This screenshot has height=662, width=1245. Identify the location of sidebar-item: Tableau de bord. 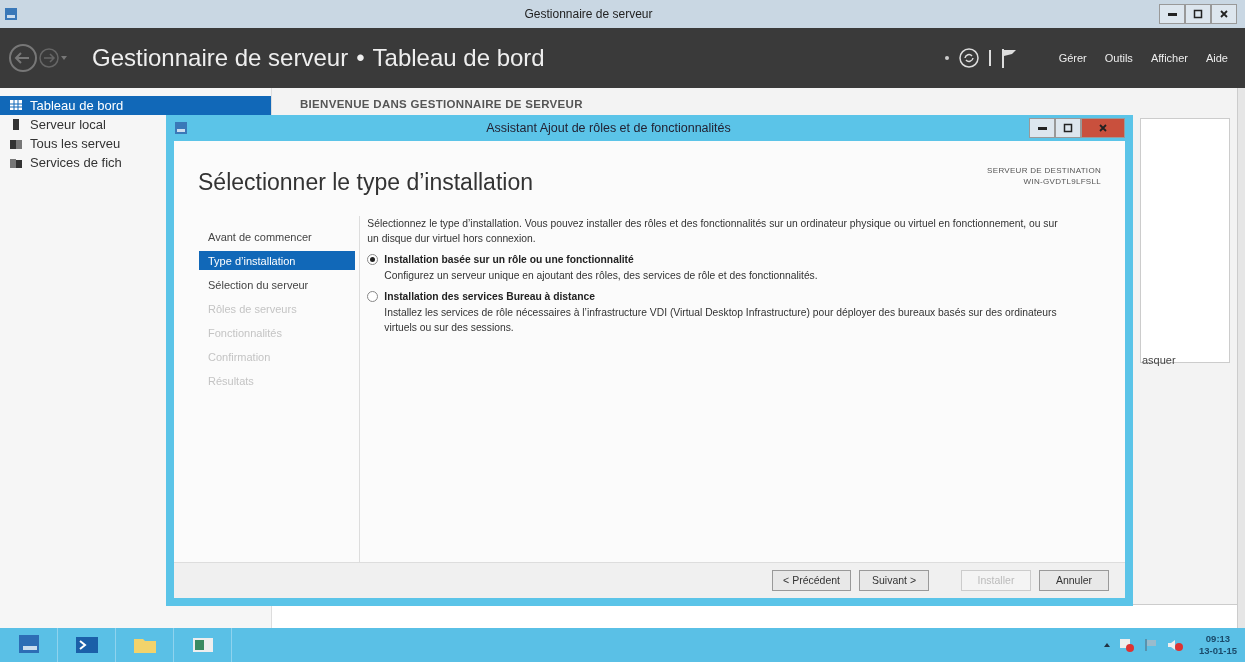
(135, 105).